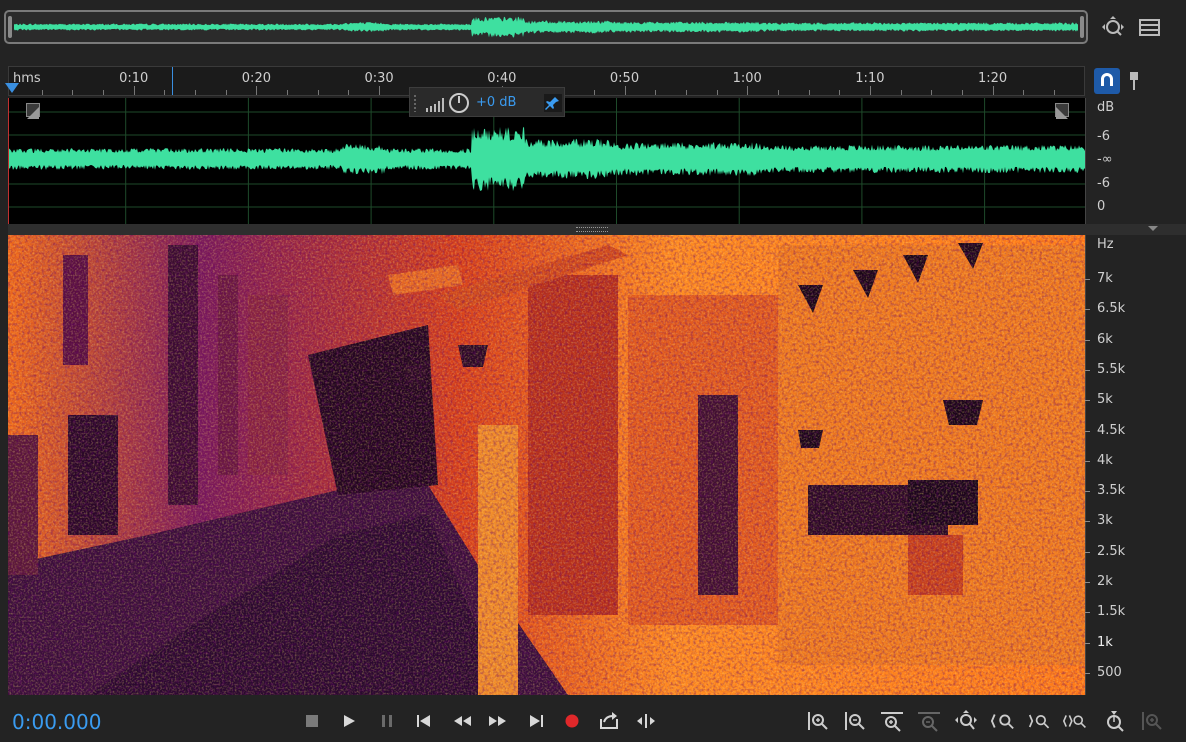  I want to click on pin-hud-icon, so click(553, 103).